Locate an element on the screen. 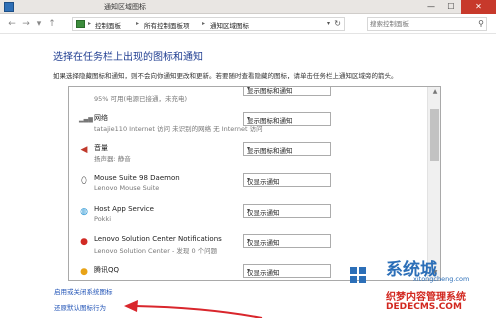 This screenshot has height=318, width=496. item-description: 扬声器: 静音 is located at coordinates (112, 159).